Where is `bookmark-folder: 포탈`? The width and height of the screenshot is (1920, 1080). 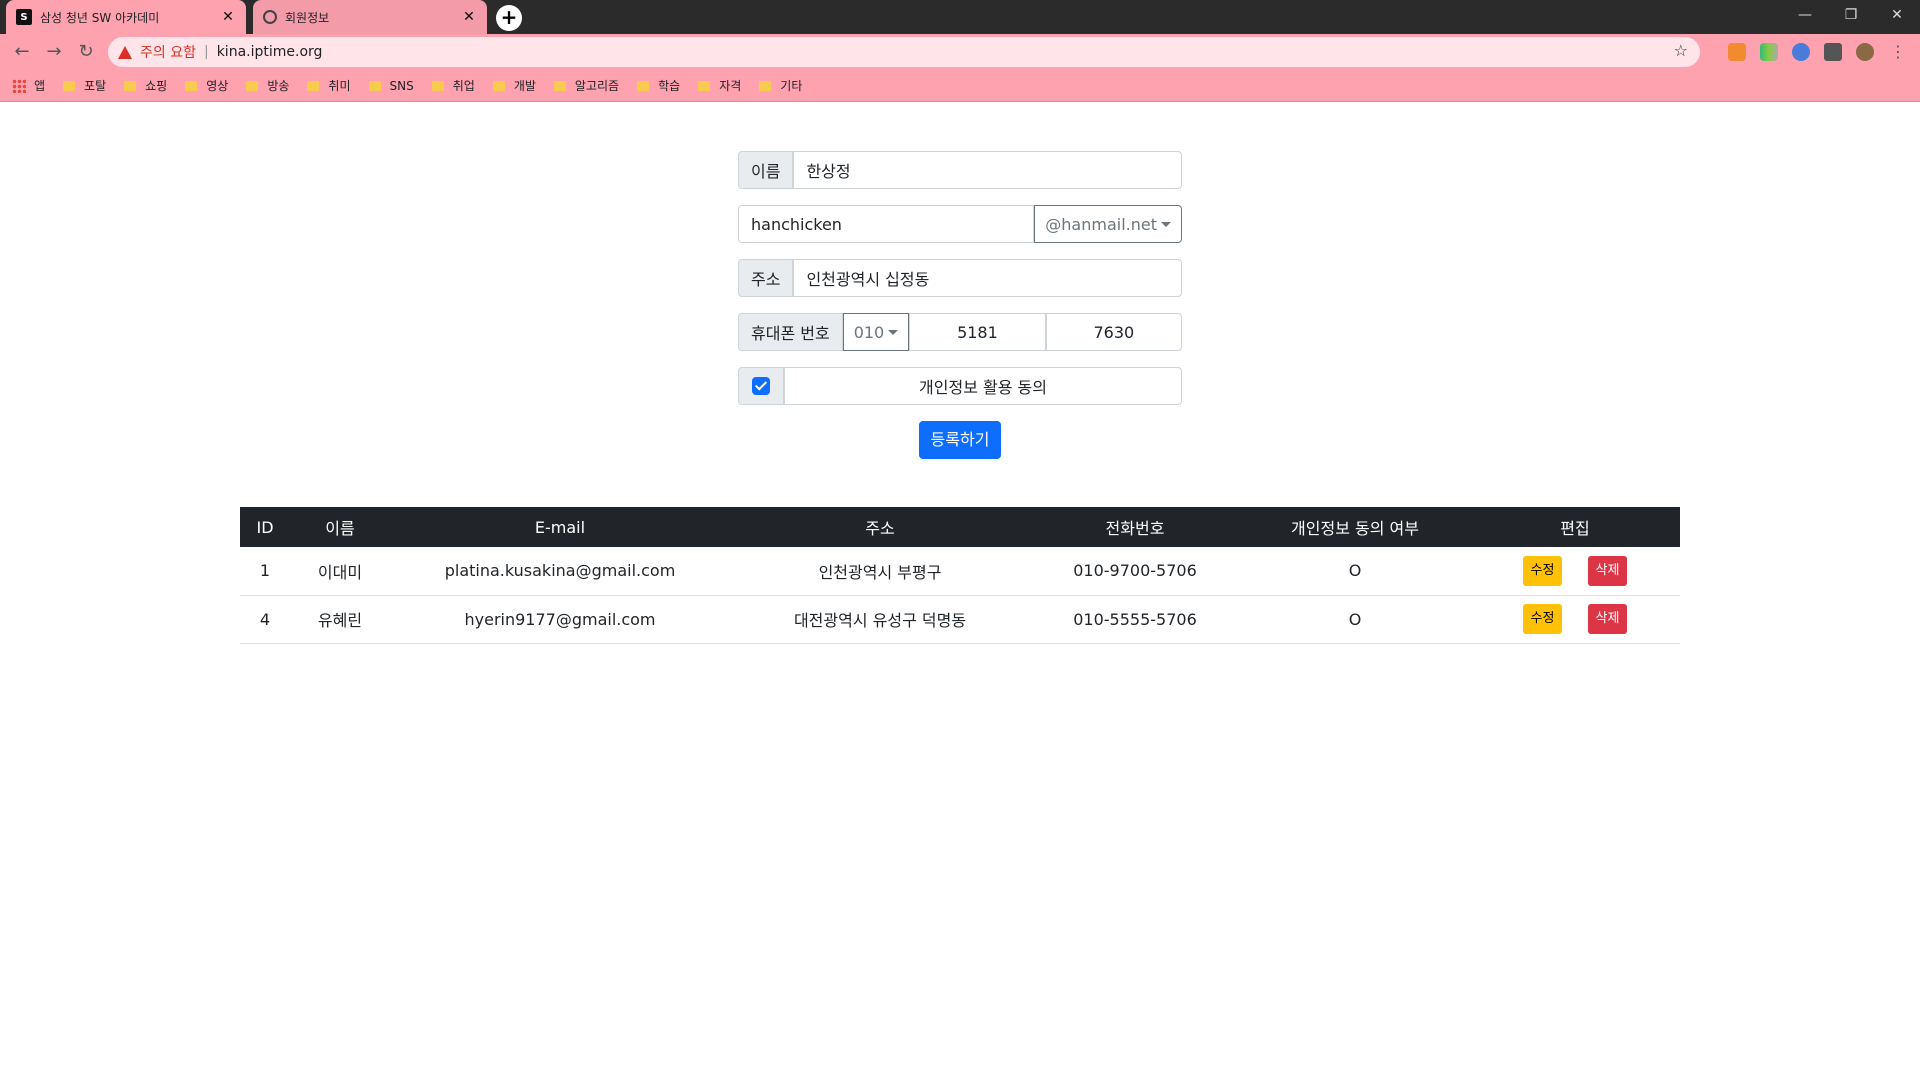
bookmark-folder: 포탈 is located at coordinates (84, 85).